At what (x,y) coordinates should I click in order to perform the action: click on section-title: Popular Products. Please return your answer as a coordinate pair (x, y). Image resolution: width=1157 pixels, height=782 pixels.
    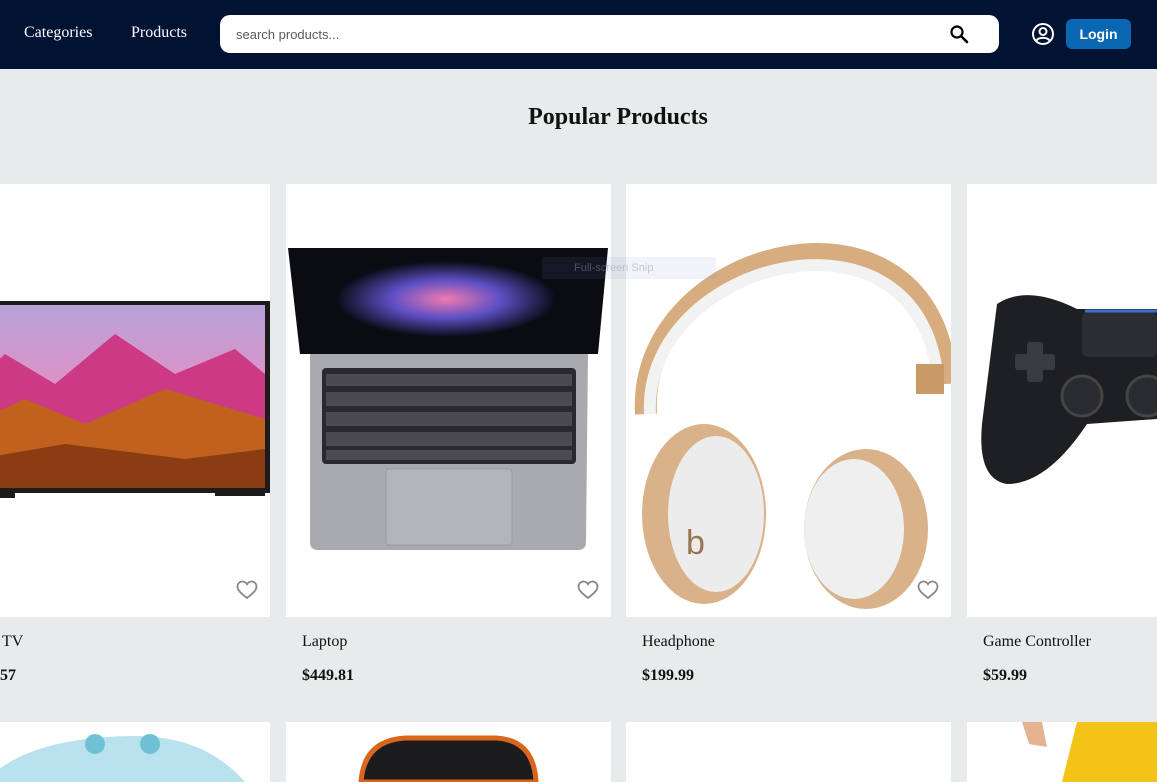
    Looking at the image, I should click on (618, 117).